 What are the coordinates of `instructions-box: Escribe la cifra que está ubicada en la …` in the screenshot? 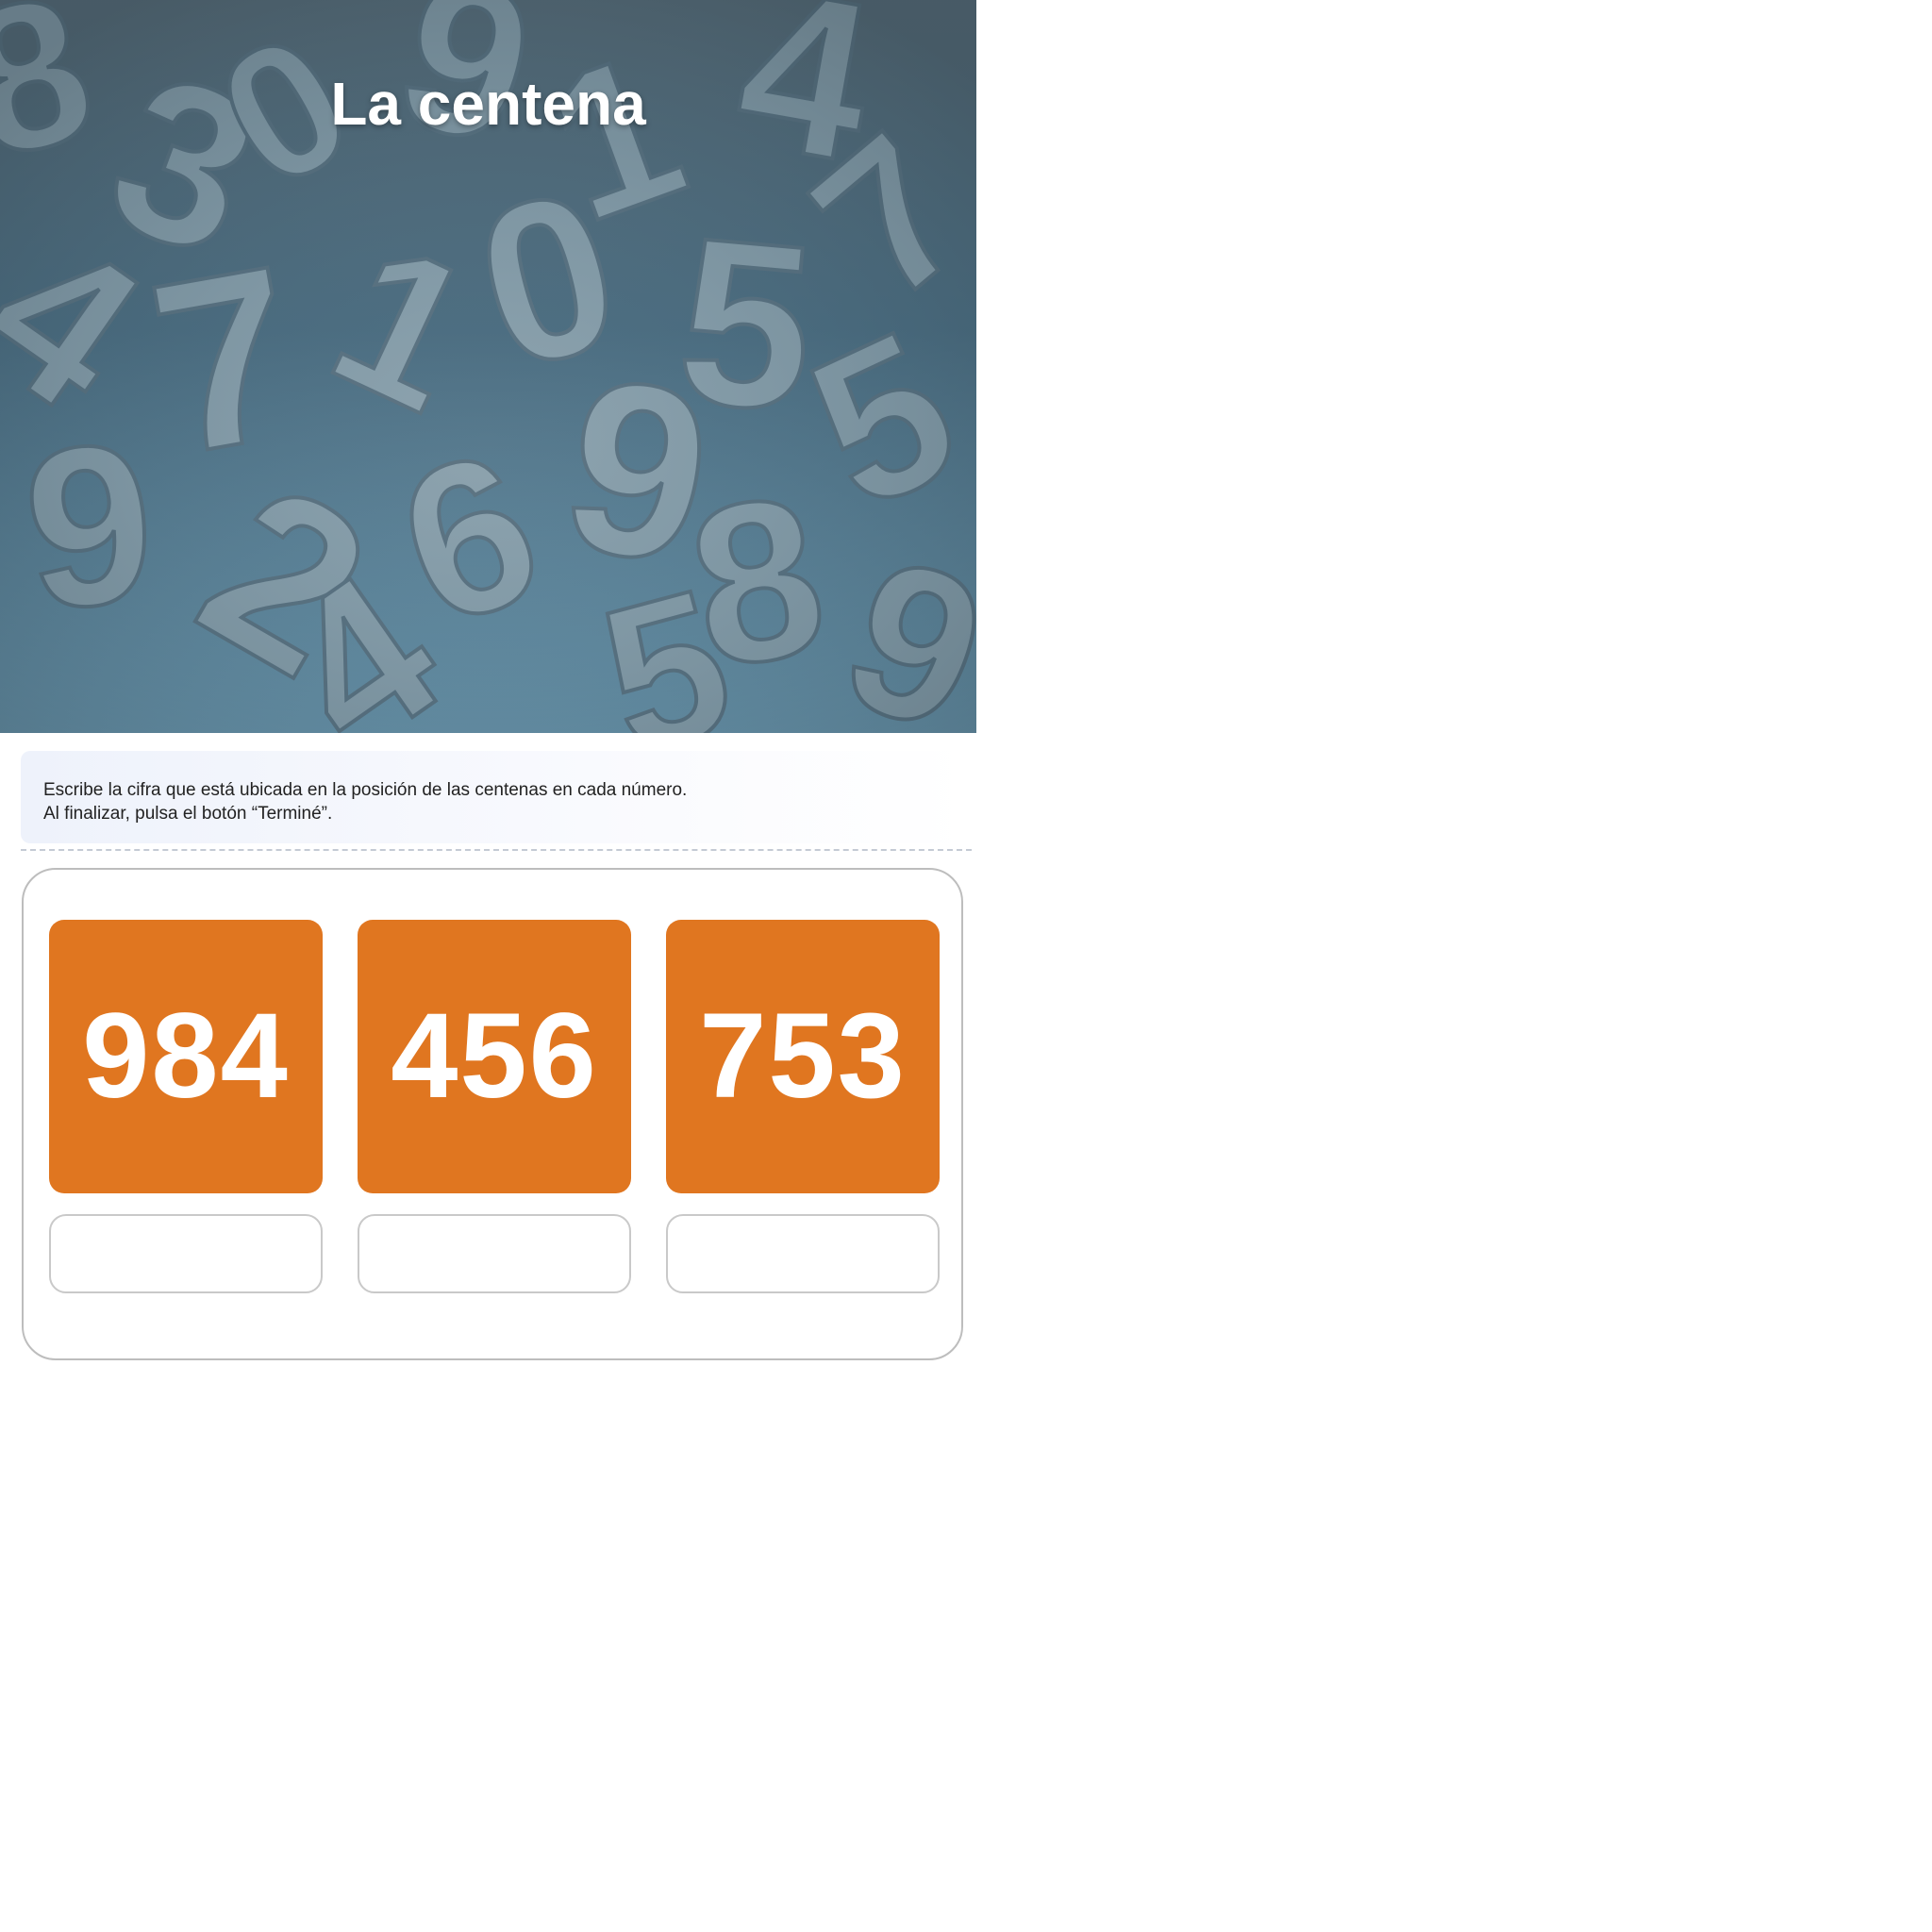 It's located at (495, 797).